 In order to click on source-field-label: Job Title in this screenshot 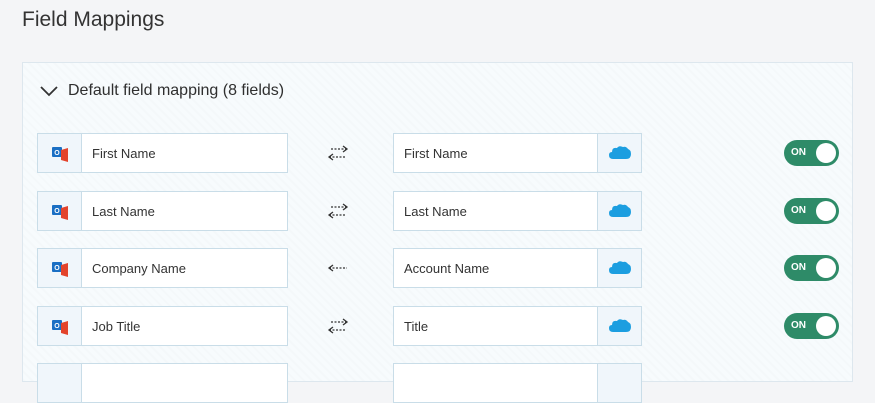, I will do `click(116, 326)`.